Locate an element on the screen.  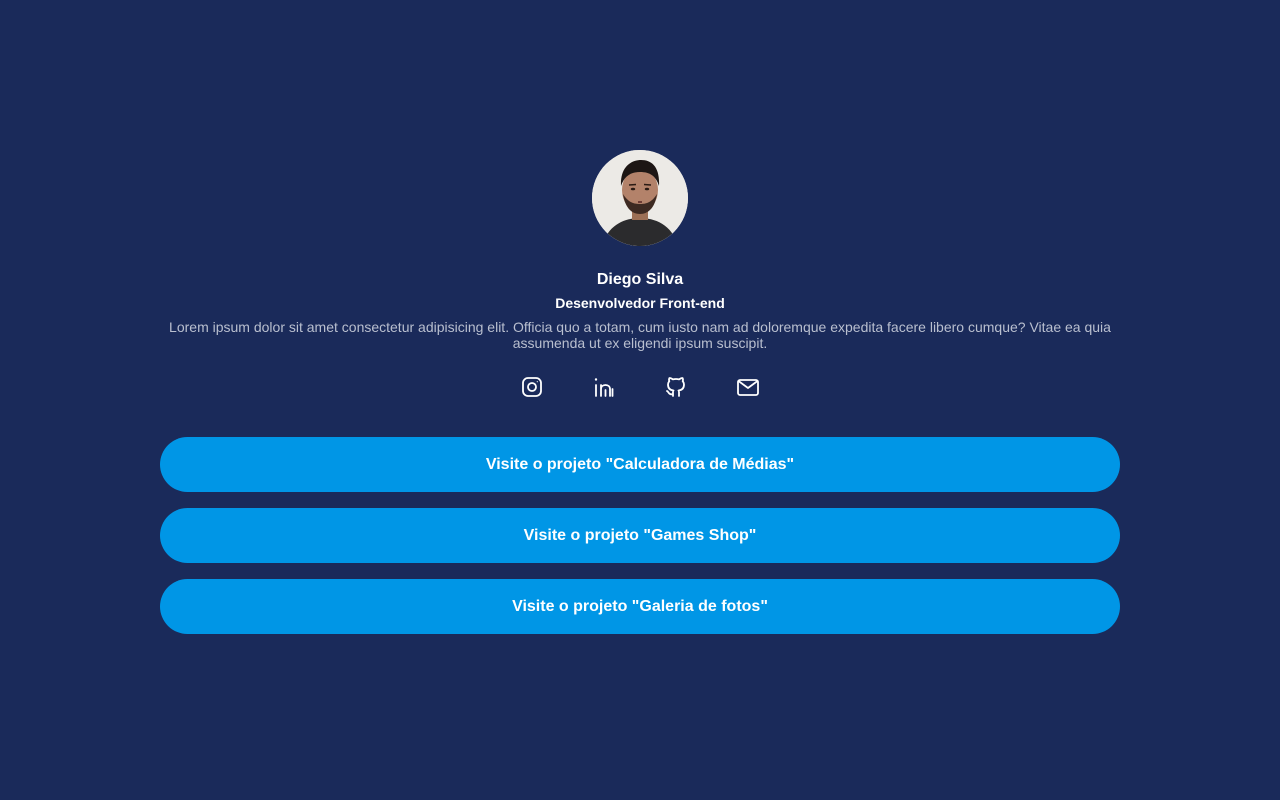
instagram-icon is located at coordinates (532, 387).